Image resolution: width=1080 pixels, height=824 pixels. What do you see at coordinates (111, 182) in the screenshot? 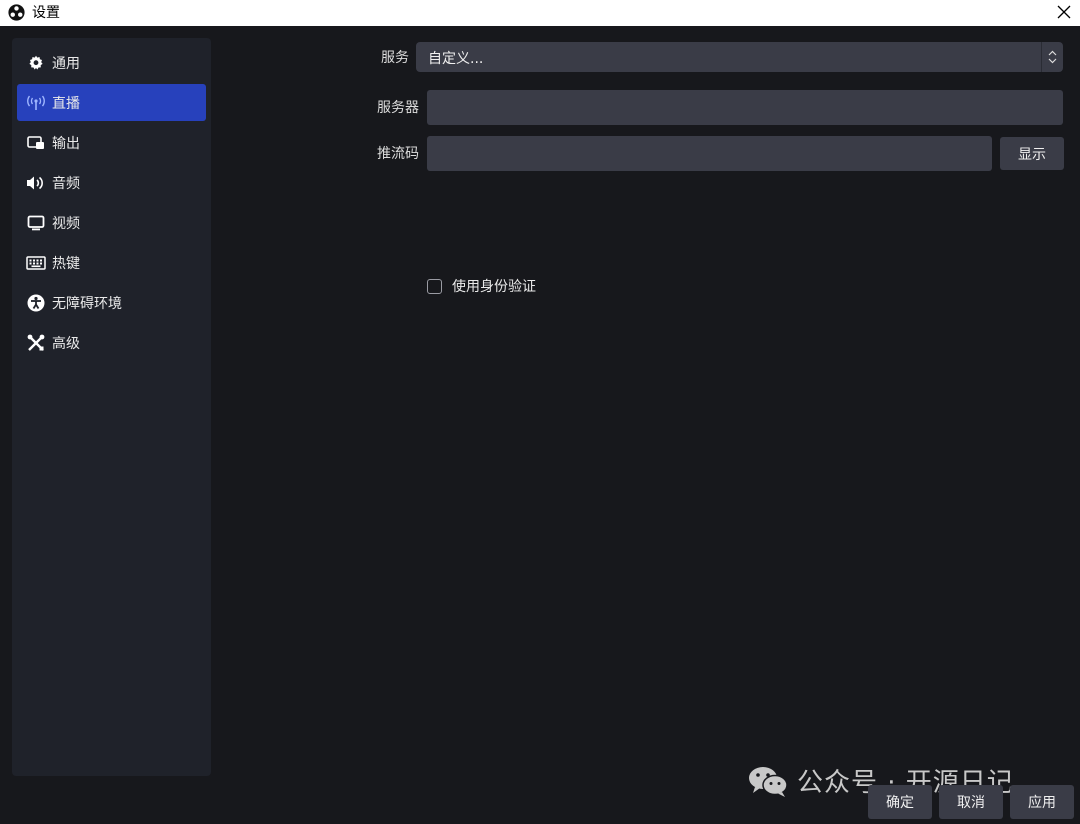
I see `sidebar-item-audio: 音频` at bounding box center [111, 182].